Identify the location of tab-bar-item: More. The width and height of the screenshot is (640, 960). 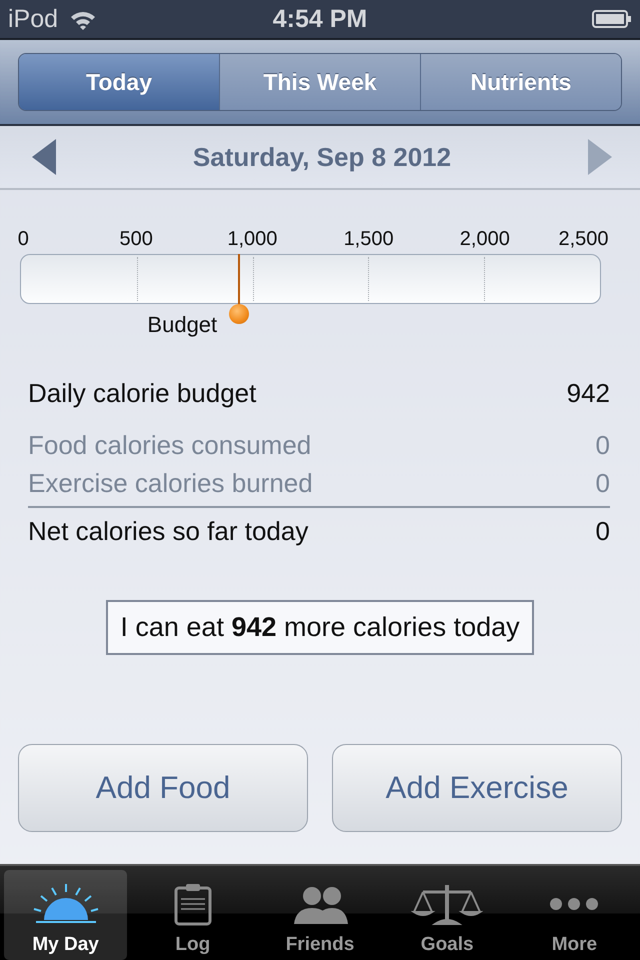
(574, 915).